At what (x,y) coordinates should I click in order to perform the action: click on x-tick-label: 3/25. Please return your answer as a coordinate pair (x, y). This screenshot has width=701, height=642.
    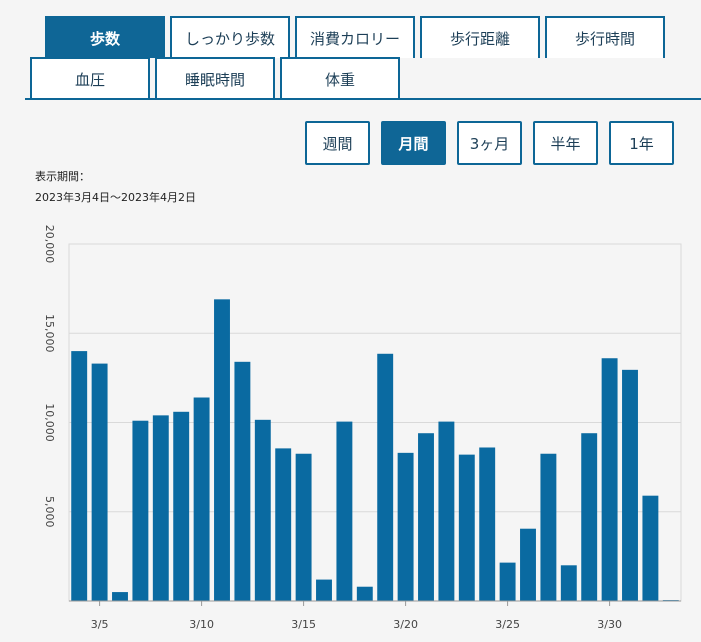
    Looking at the image, I should click on (507, 624).